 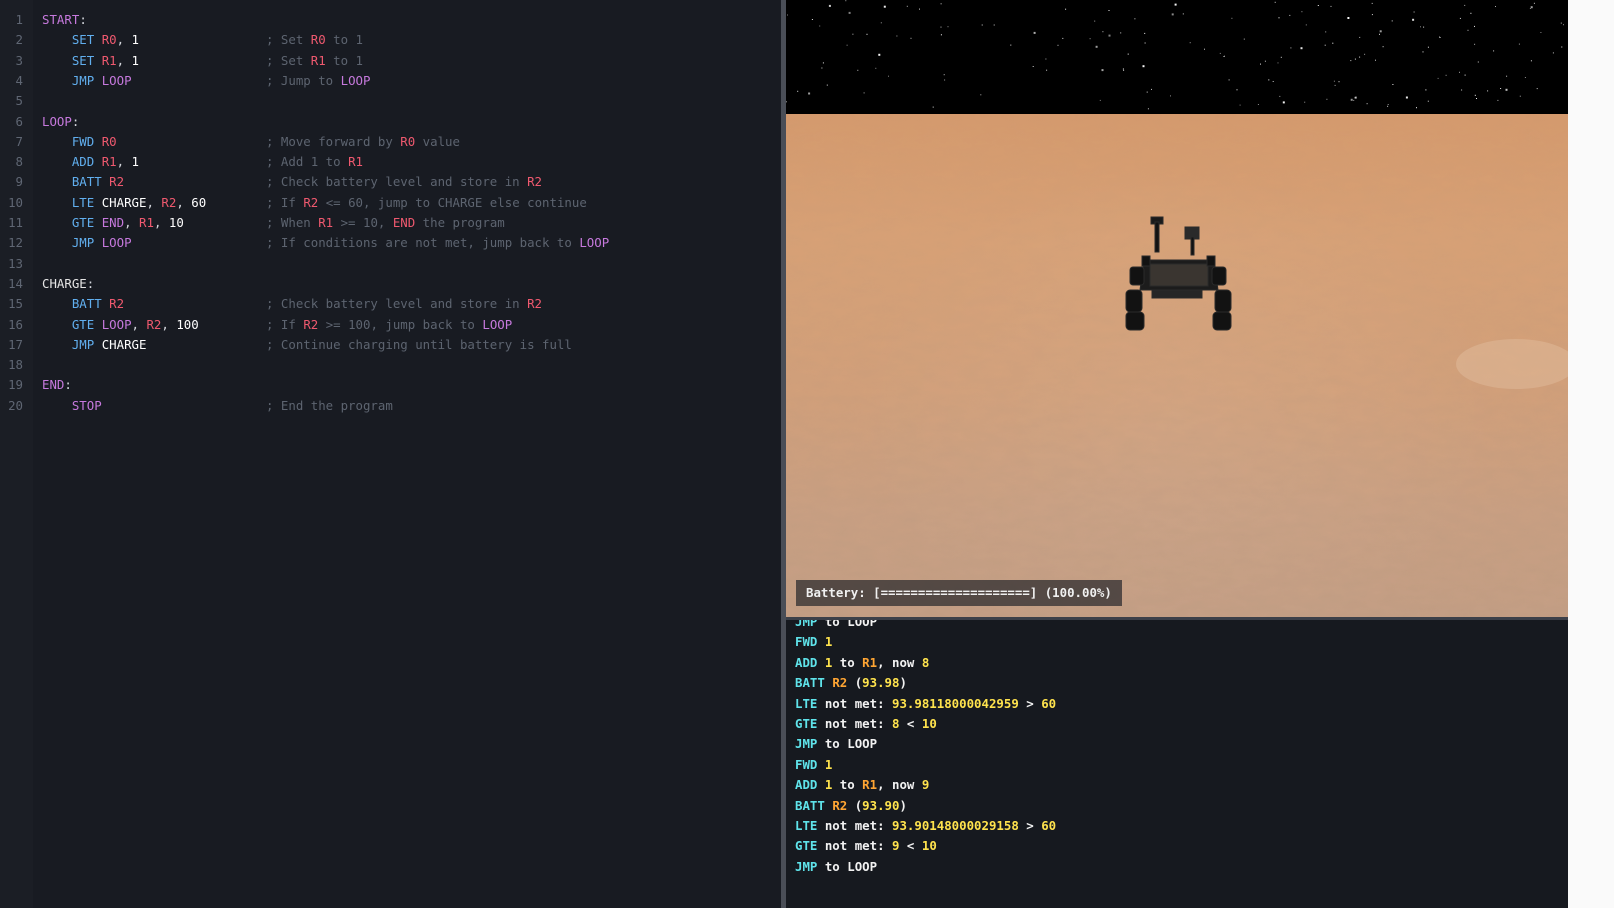 What do you see at coordinates (285, 202) in the screenshot?
I see `comment-token: ; If` at bounding box center [285, 202].